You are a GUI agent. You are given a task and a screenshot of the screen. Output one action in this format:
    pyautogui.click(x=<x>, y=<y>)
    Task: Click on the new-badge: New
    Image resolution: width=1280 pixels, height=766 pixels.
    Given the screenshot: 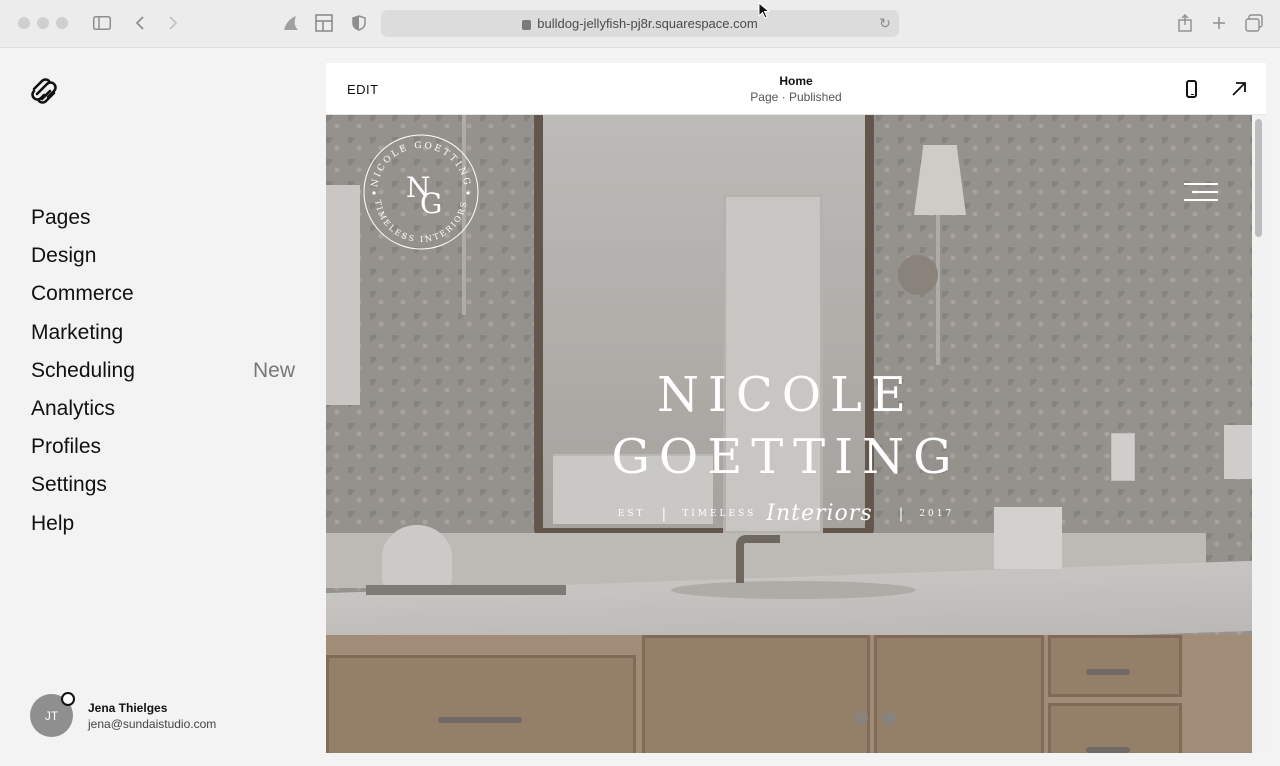 What is the action you would take?
    pyautogui.click(x=273, y=370)
    